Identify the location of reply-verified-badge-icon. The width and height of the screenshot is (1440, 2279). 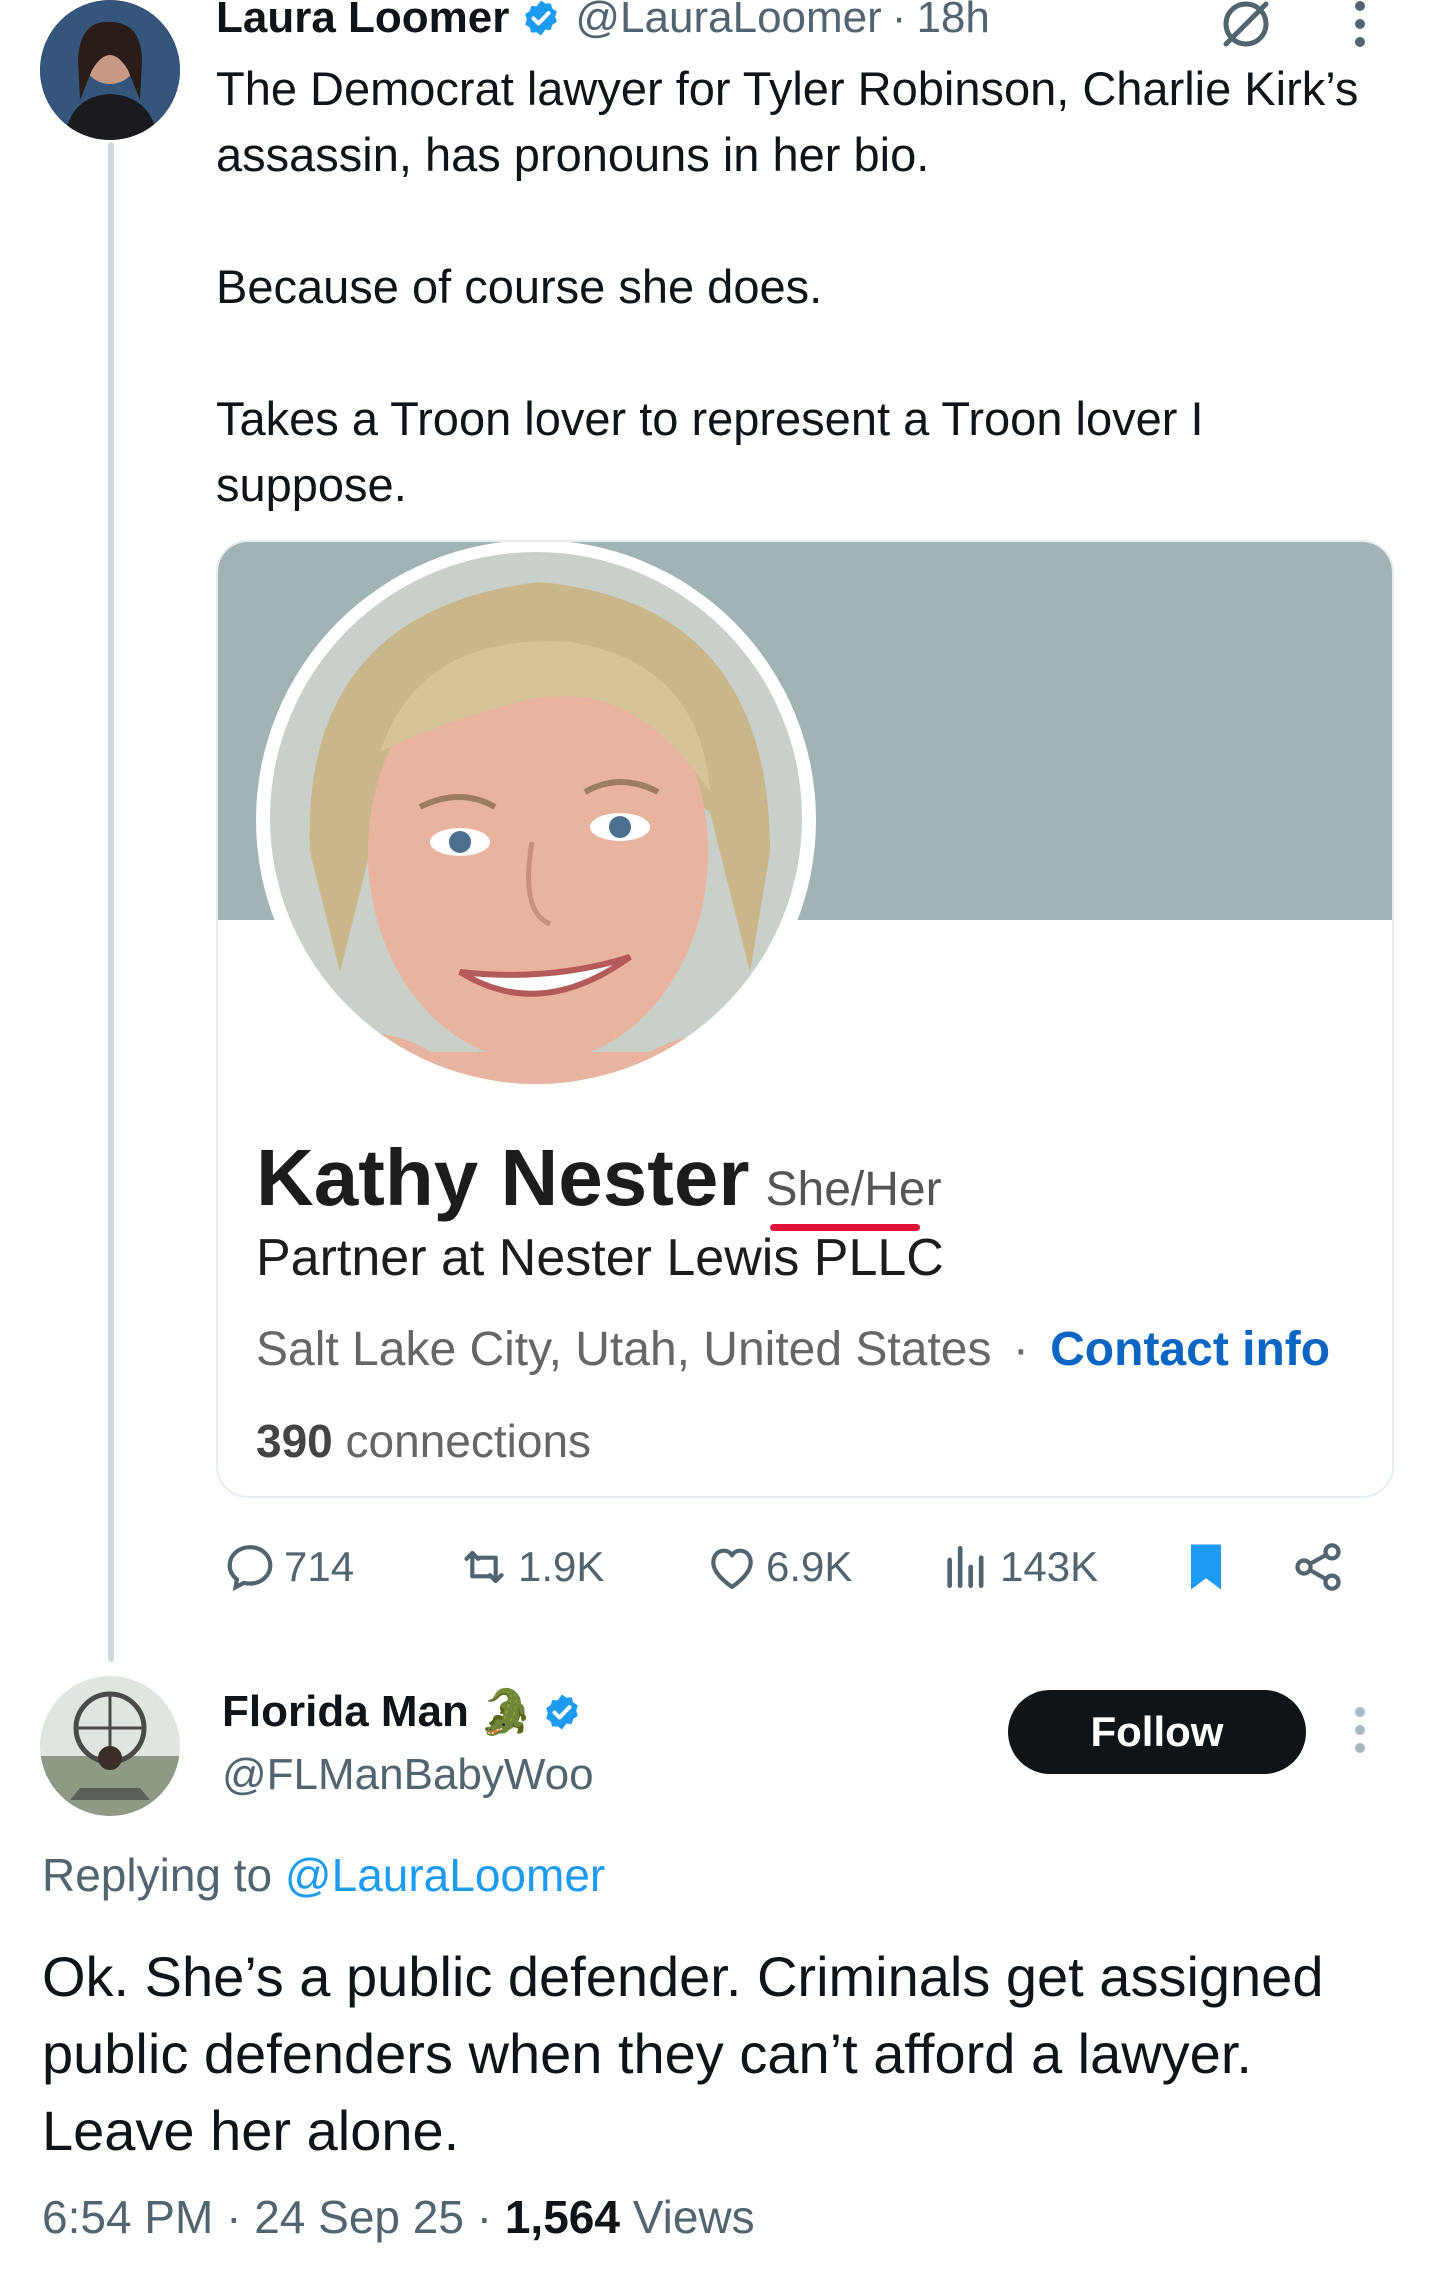
(562, 1712).